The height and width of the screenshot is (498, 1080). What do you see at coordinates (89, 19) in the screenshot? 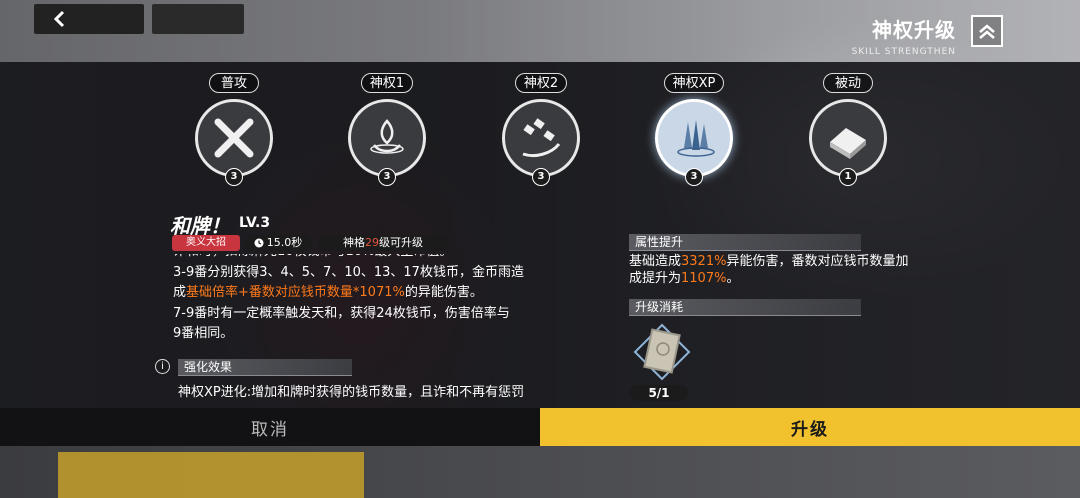
I see `back-button` at bounding box center [89, 19].